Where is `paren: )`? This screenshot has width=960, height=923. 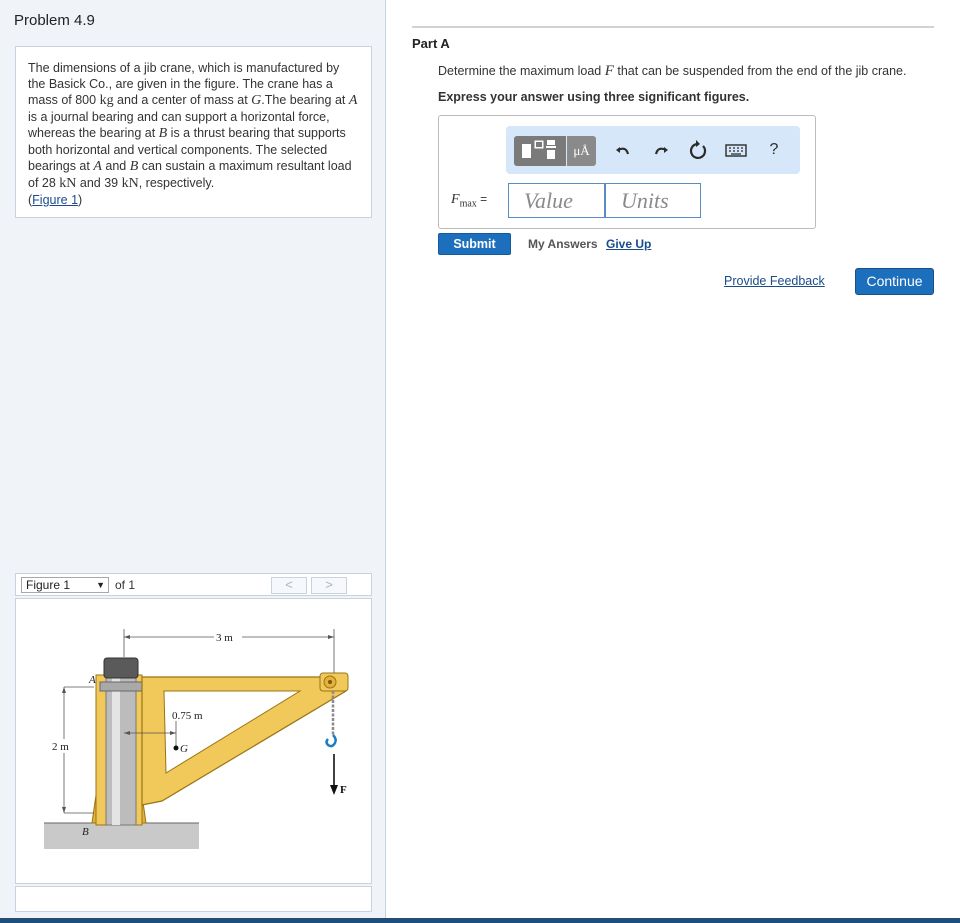
paren: ) is located at coordinates (80, 200).